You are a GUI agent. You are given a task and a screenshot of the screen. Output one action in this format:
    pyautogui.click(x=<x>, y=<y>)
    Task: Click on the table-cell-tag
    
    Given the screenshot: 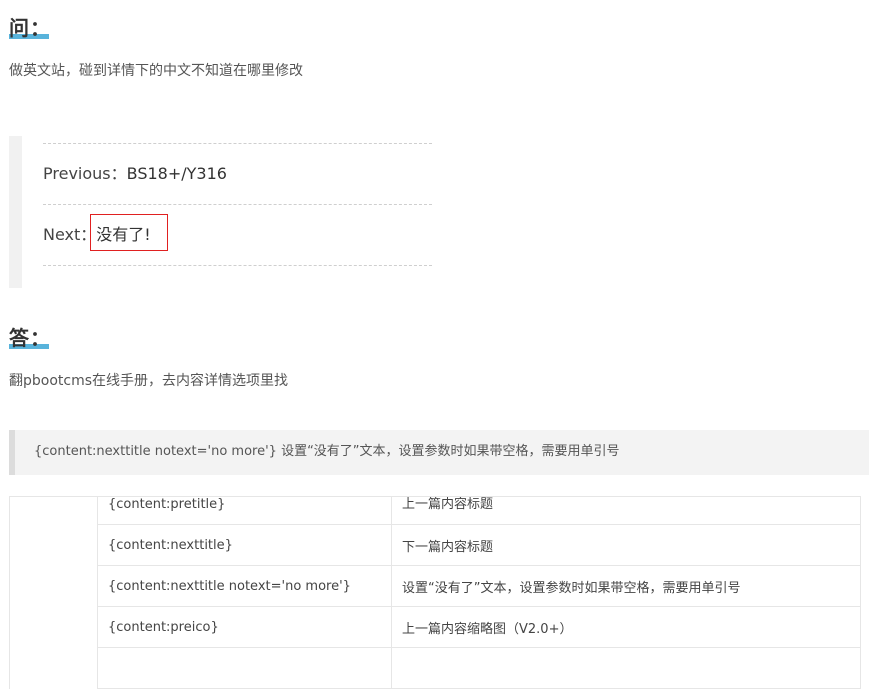 What is the action you would take?
    pyautogui.click(x=244, y=668)
    